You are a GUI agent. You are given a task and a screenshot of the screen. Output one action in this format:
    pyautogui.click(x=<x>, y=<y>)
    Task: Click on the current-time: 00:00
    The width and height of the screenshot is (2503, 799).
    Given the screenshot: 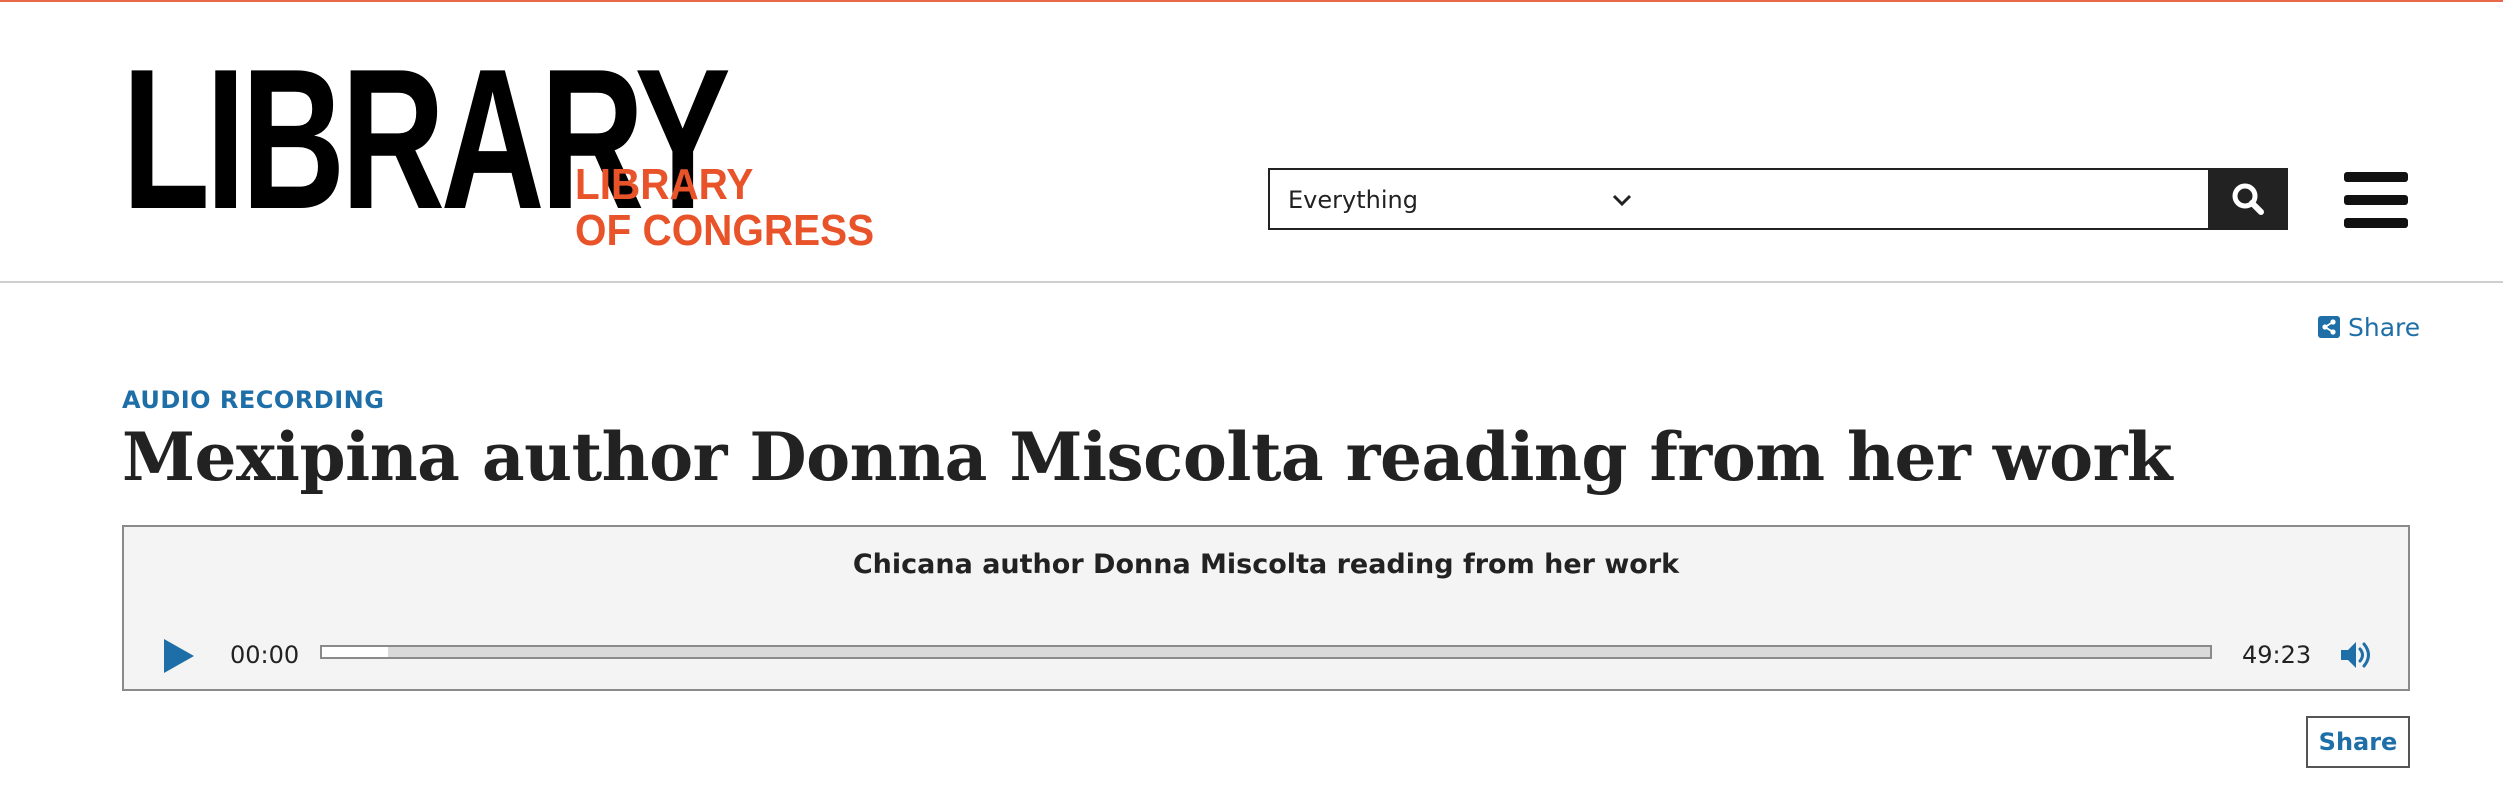 What is the action you would take?
    pyautogui.click(x=265, y=655)
    